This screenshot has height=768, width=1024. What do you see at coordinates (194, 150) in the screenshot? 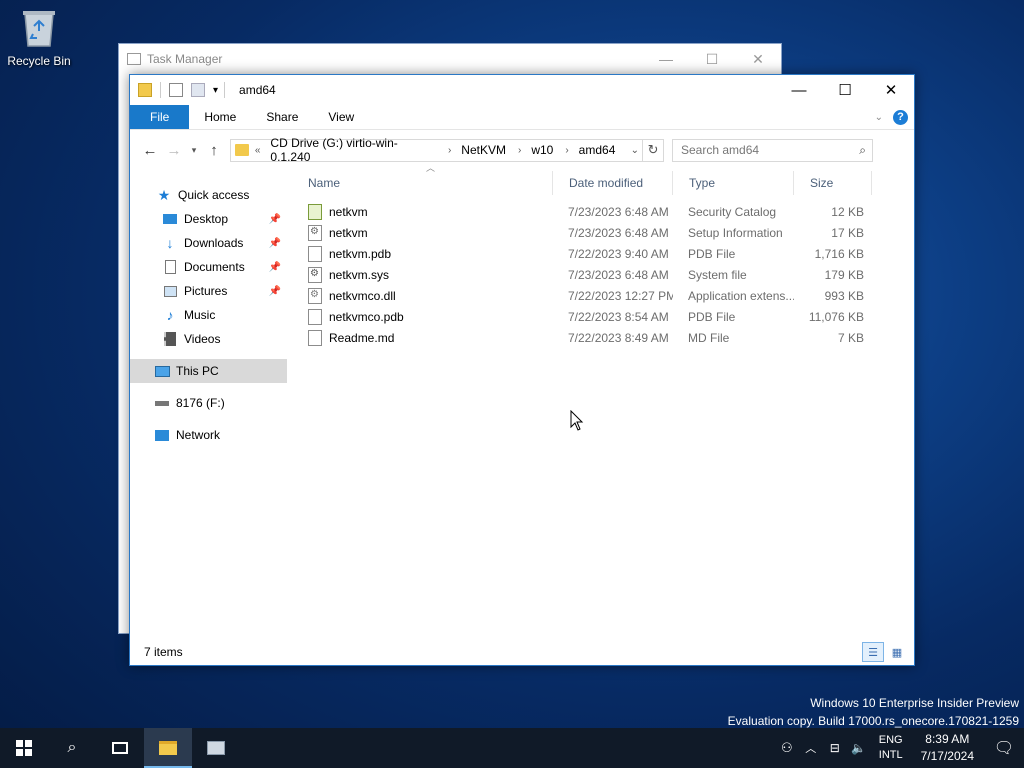
I see `recent-locations-chevron-icon: ▾` at bounding box center [194, 150].